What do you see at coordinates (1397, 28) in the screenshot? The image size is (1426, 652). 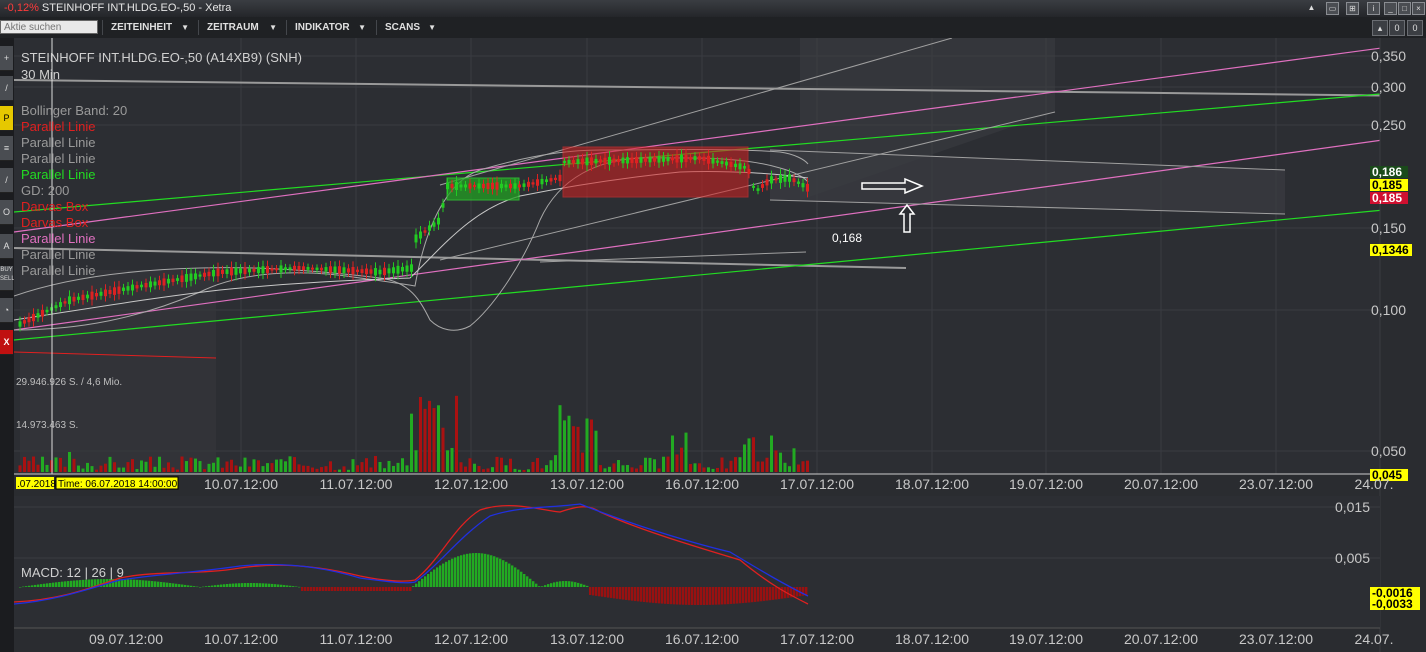 I see `badge-count-a: 0` at bounding box center [1397, 28].